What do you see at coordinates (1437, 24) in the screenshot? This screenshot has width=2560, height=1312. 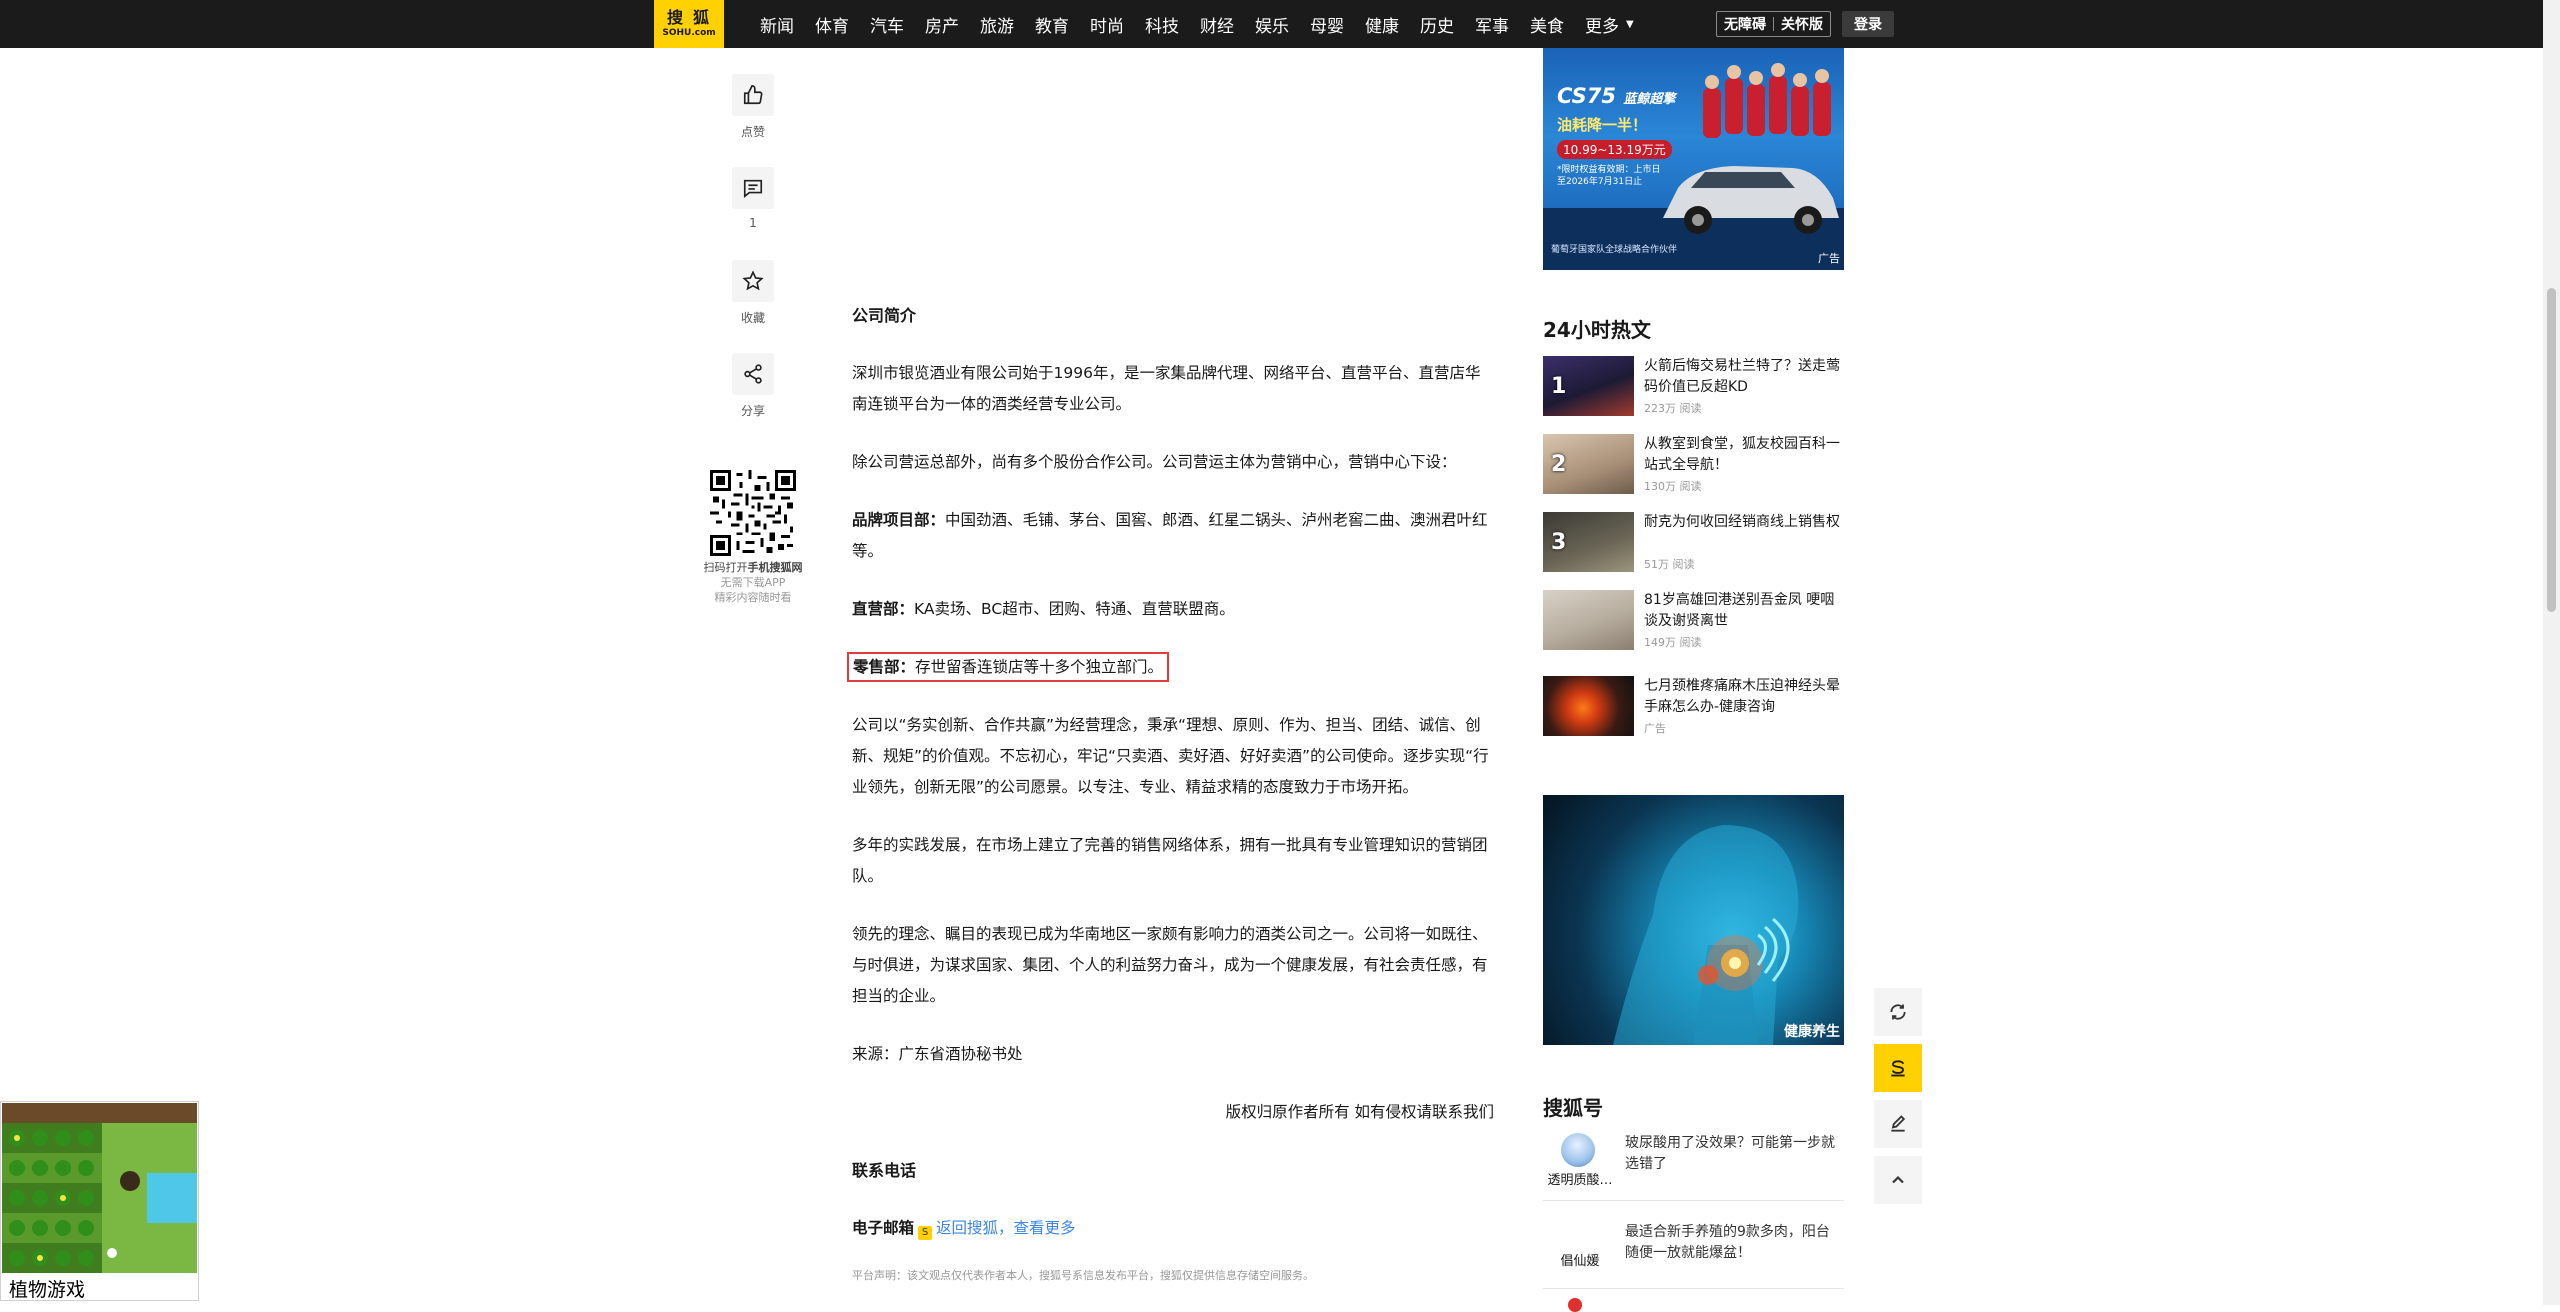 I see `nav-item-history: 历史` at bounding box center [1437, 24].